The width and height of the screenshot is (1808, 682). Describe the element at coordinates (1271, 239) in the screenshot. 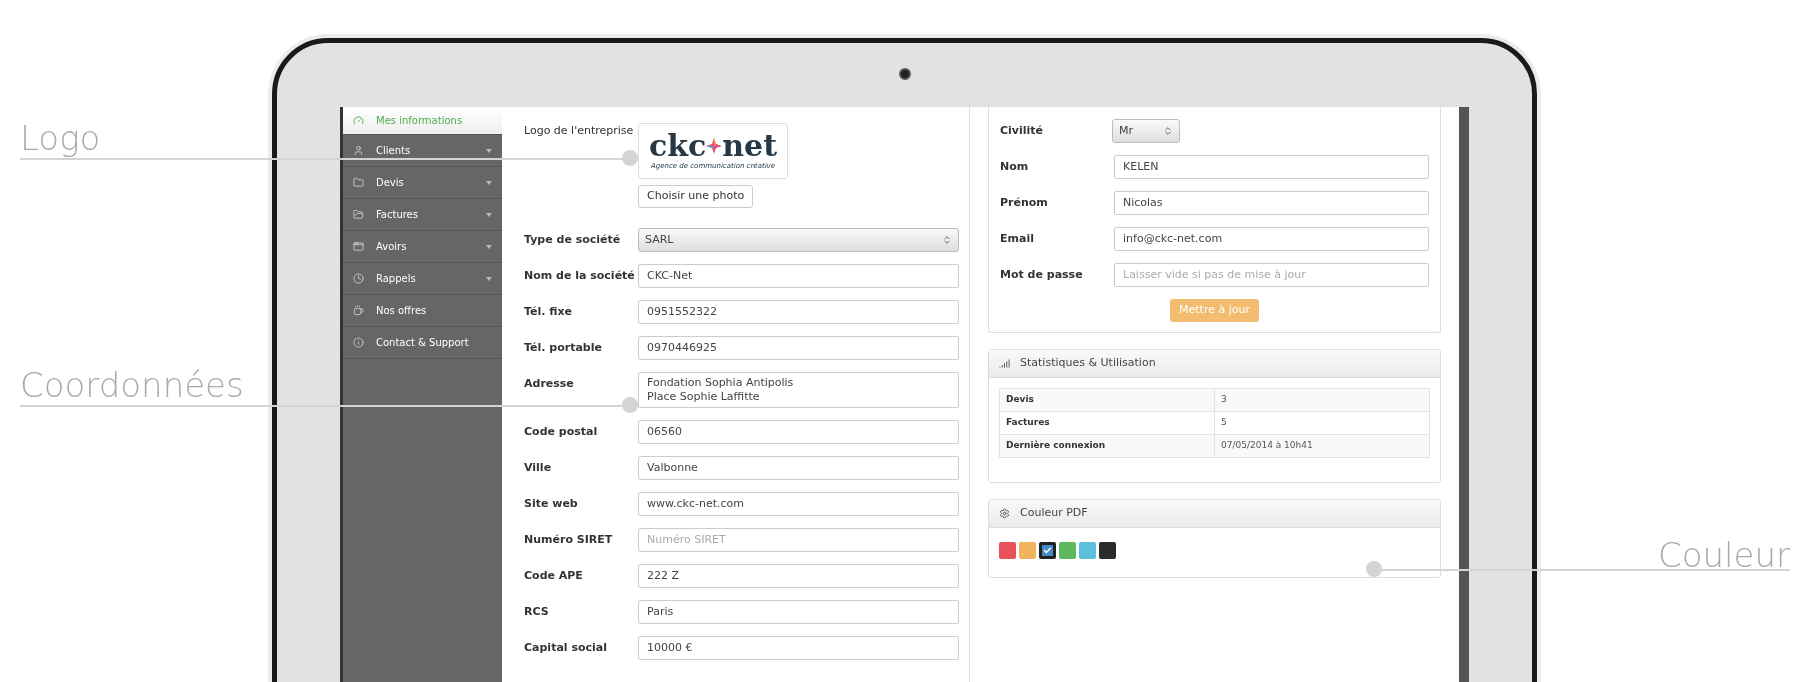

I see `input-field: info@ckc-net.com` at that location.